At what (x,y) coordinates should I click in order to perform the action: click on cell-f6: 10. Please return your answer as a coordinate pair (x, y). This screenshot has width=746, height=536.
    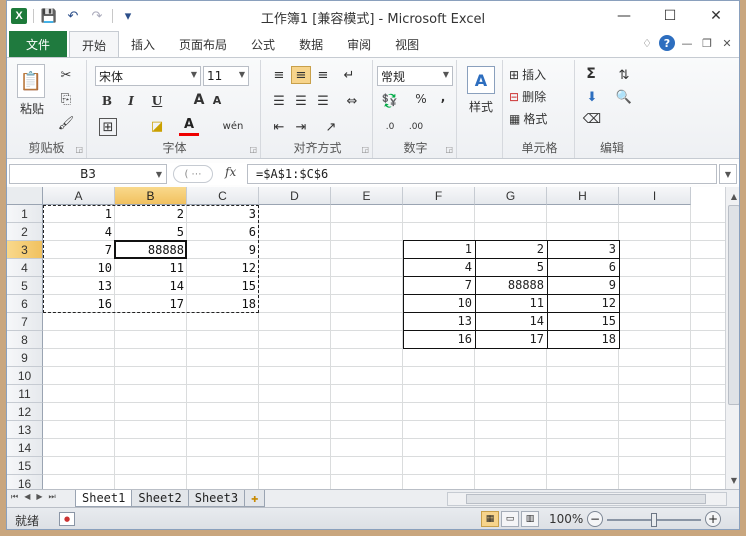
    Looking at the image, I should click on (439, 303).